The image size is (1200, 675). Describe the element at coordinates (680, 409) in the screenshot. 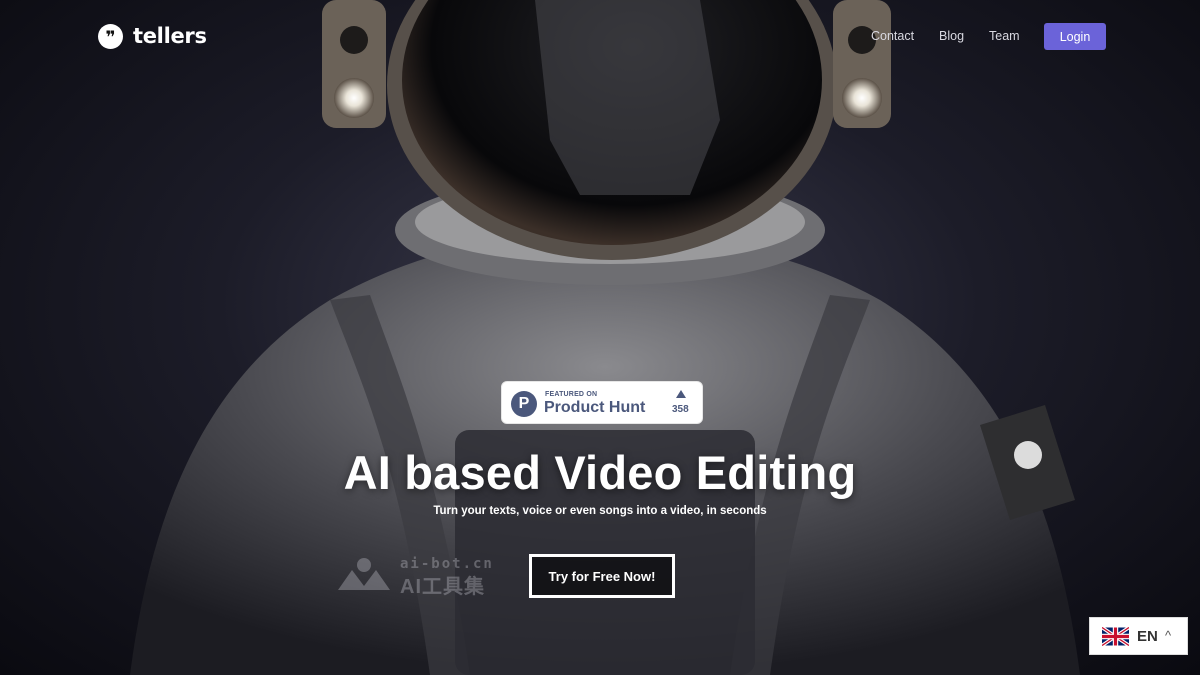

I see `upvote-count: 358` at that location.